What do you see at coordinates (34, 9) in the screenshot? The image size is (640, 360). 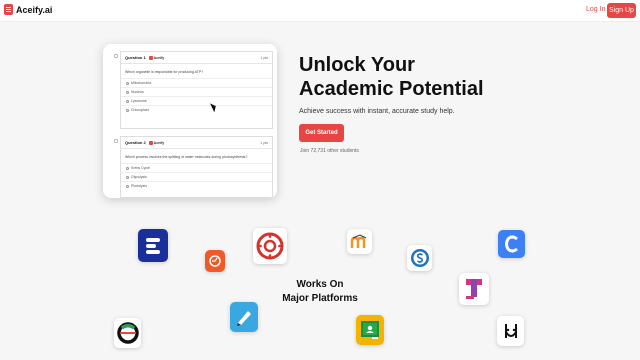 I see `brand-name: Aceify.ai` at bounding box center [34, 9].